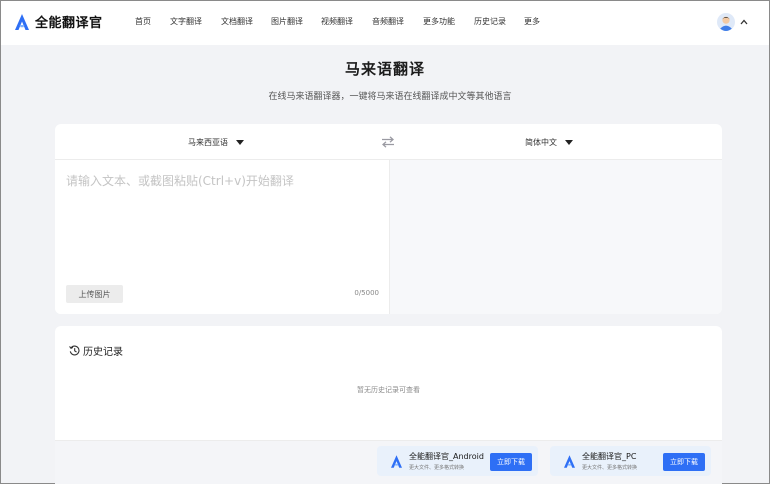 This screenshot has height=484, width=770. I want to click on brand: 全能翻译官, so click(59, 21).